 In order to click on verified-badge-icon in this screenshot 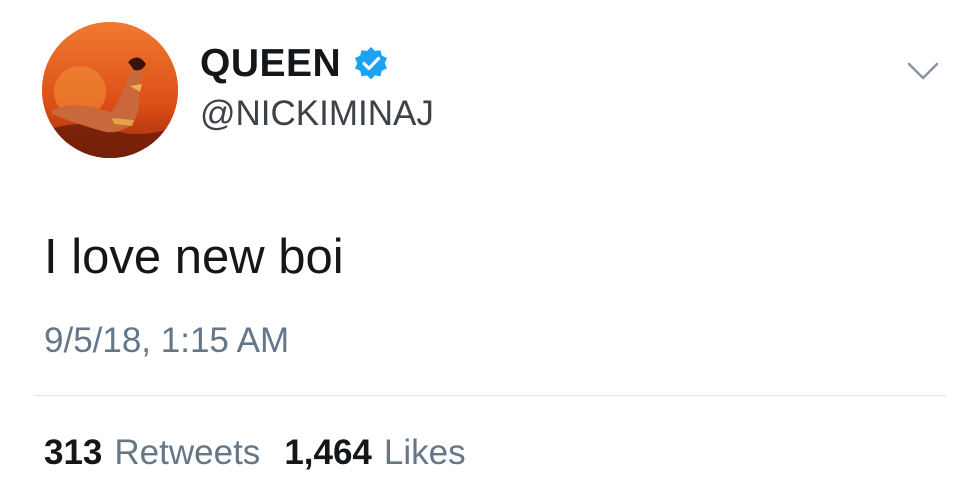, I will do `click(371, 64)`.